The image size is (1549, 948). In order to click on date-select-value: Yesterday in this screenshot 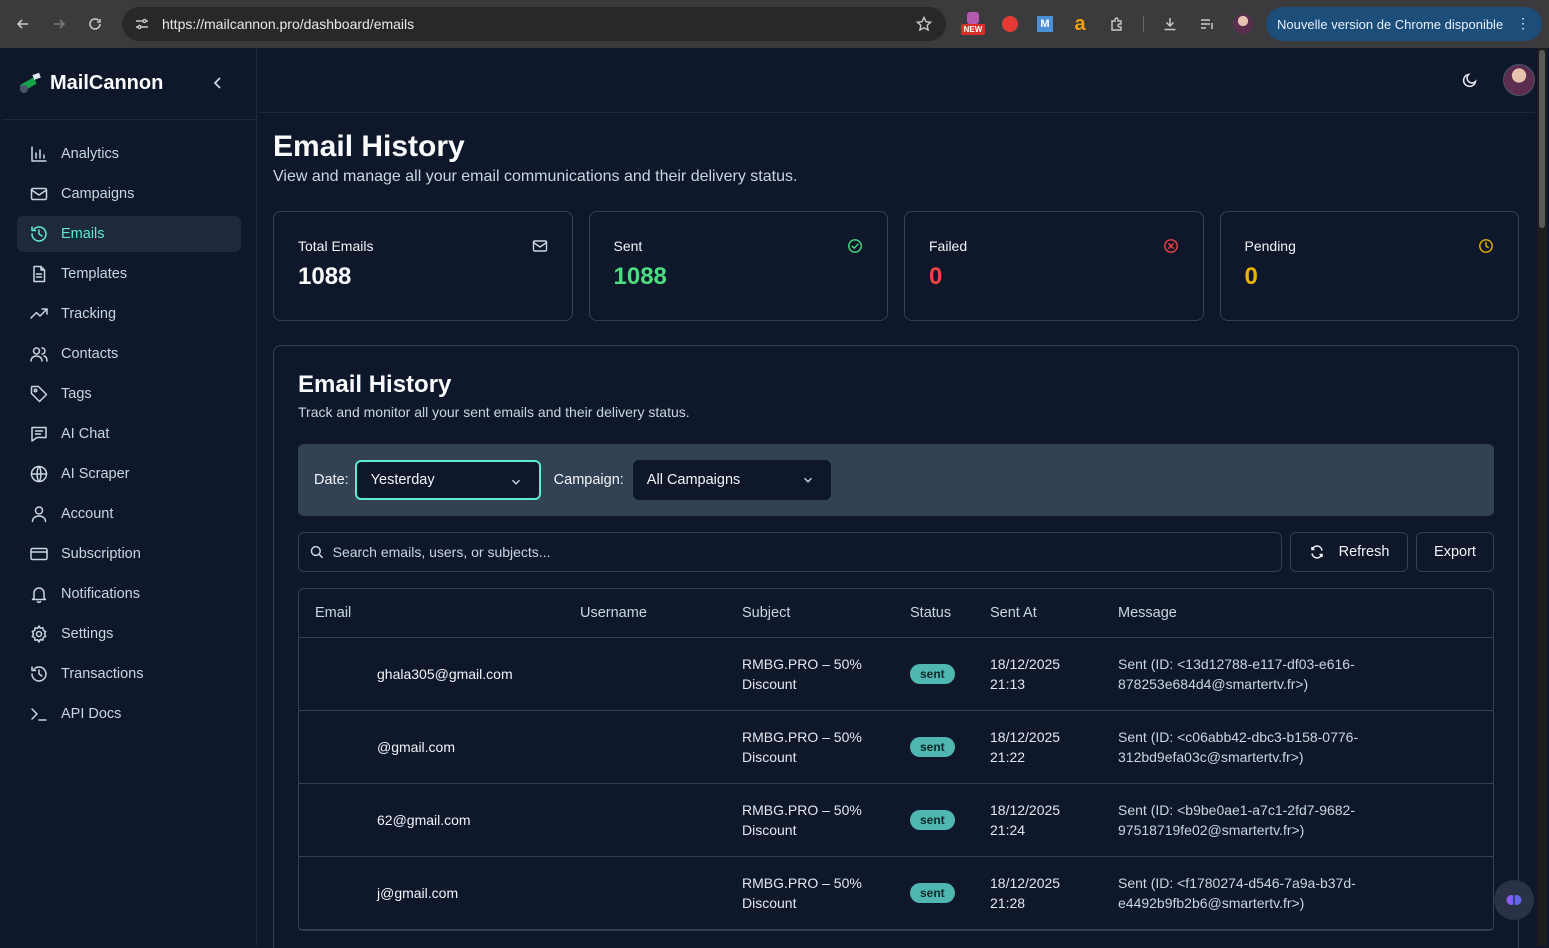, I will do `click(402, 480)`.